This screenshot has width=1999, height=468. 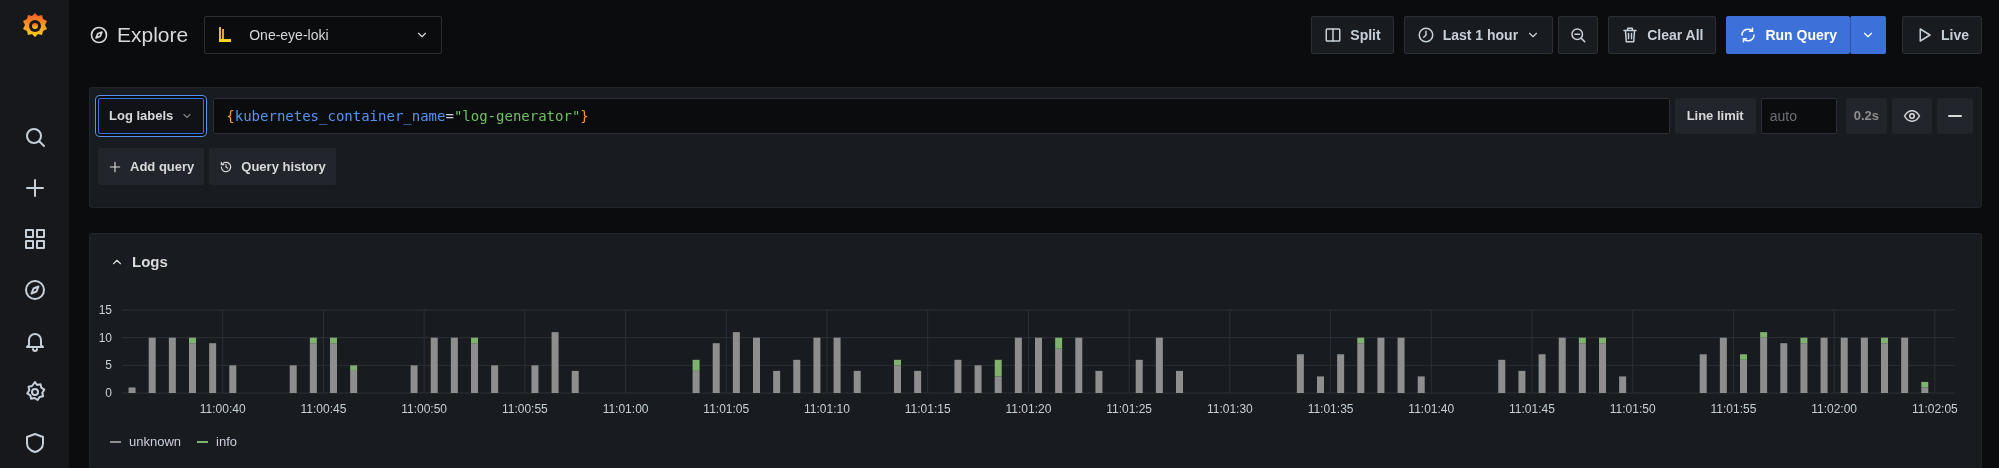 I want to click on axis-label: 11:01:30, so click(x=1229, y=409).